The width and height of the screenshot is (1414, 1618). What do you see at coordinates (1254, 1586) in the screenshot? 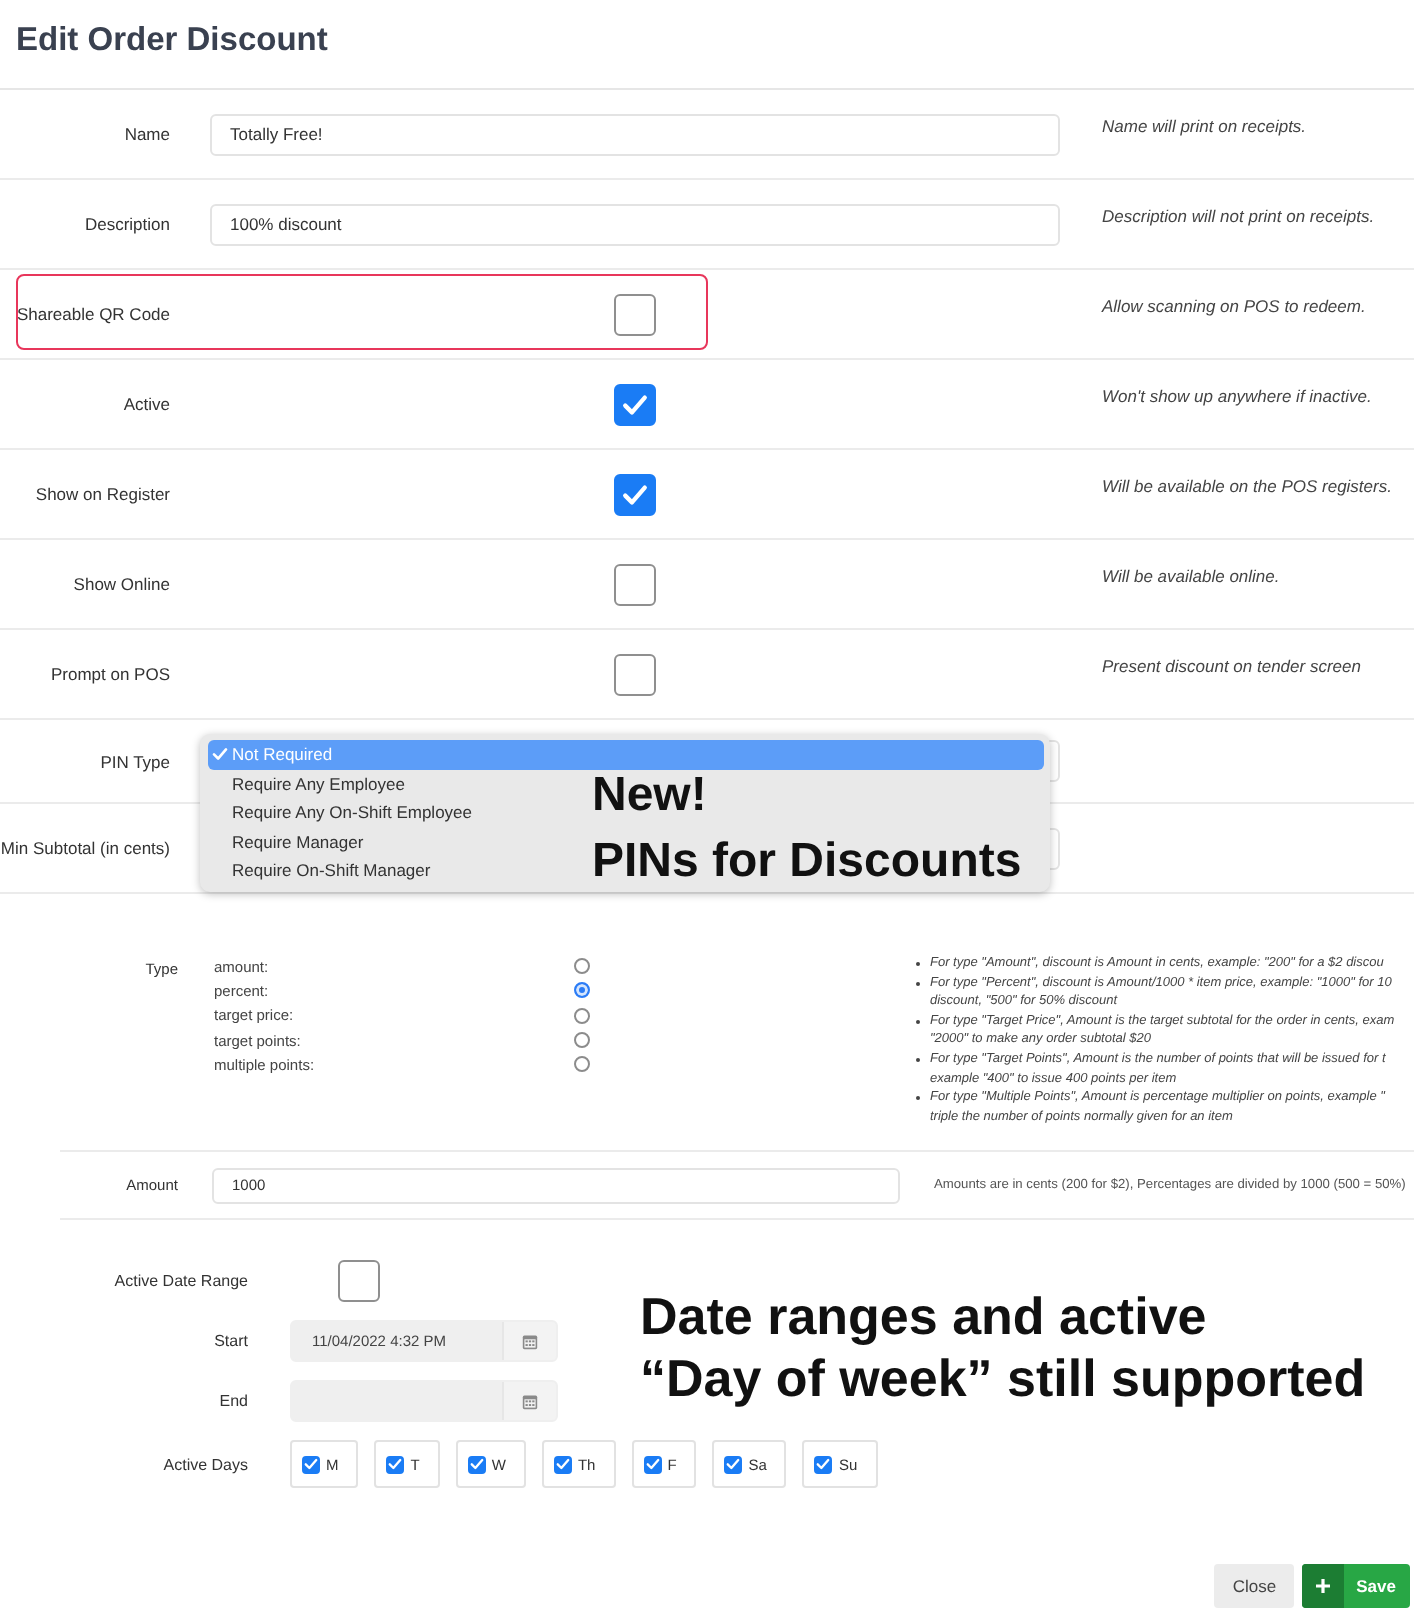
I see `close-button: Close` at bounding box center [1254, 1586].